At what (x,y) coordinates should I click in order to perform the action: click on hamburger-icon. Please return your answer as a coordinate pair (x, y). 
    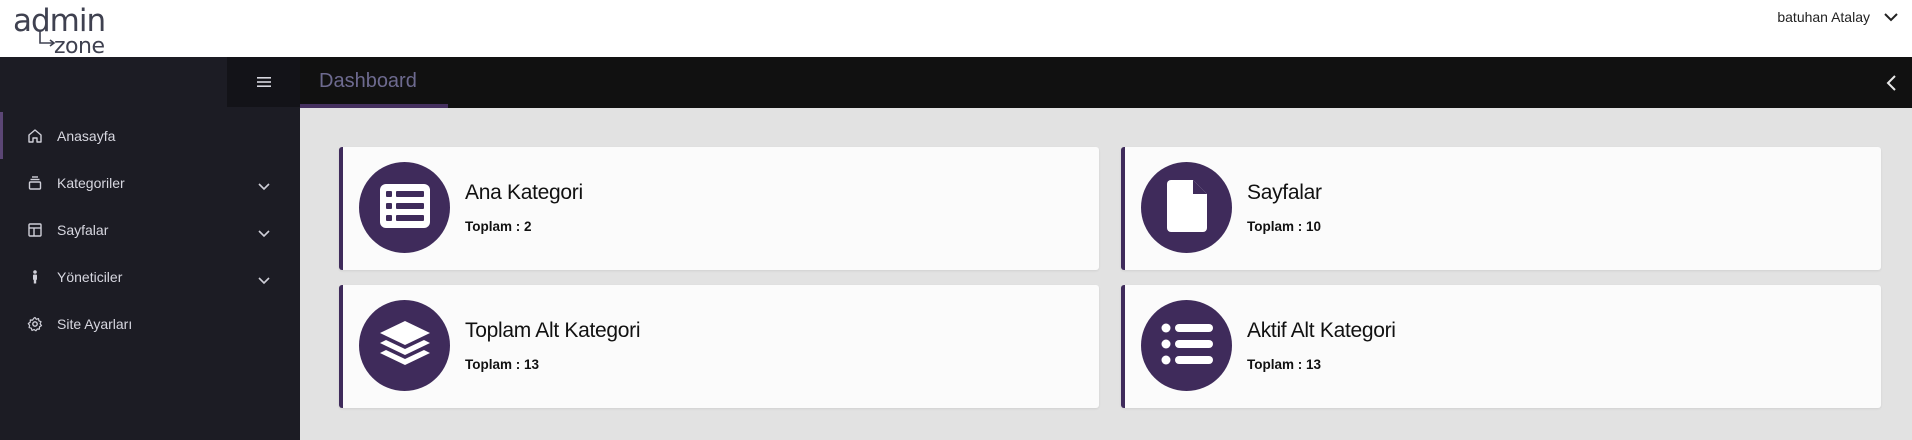
    Looking at the image, I should click on (263, 82).